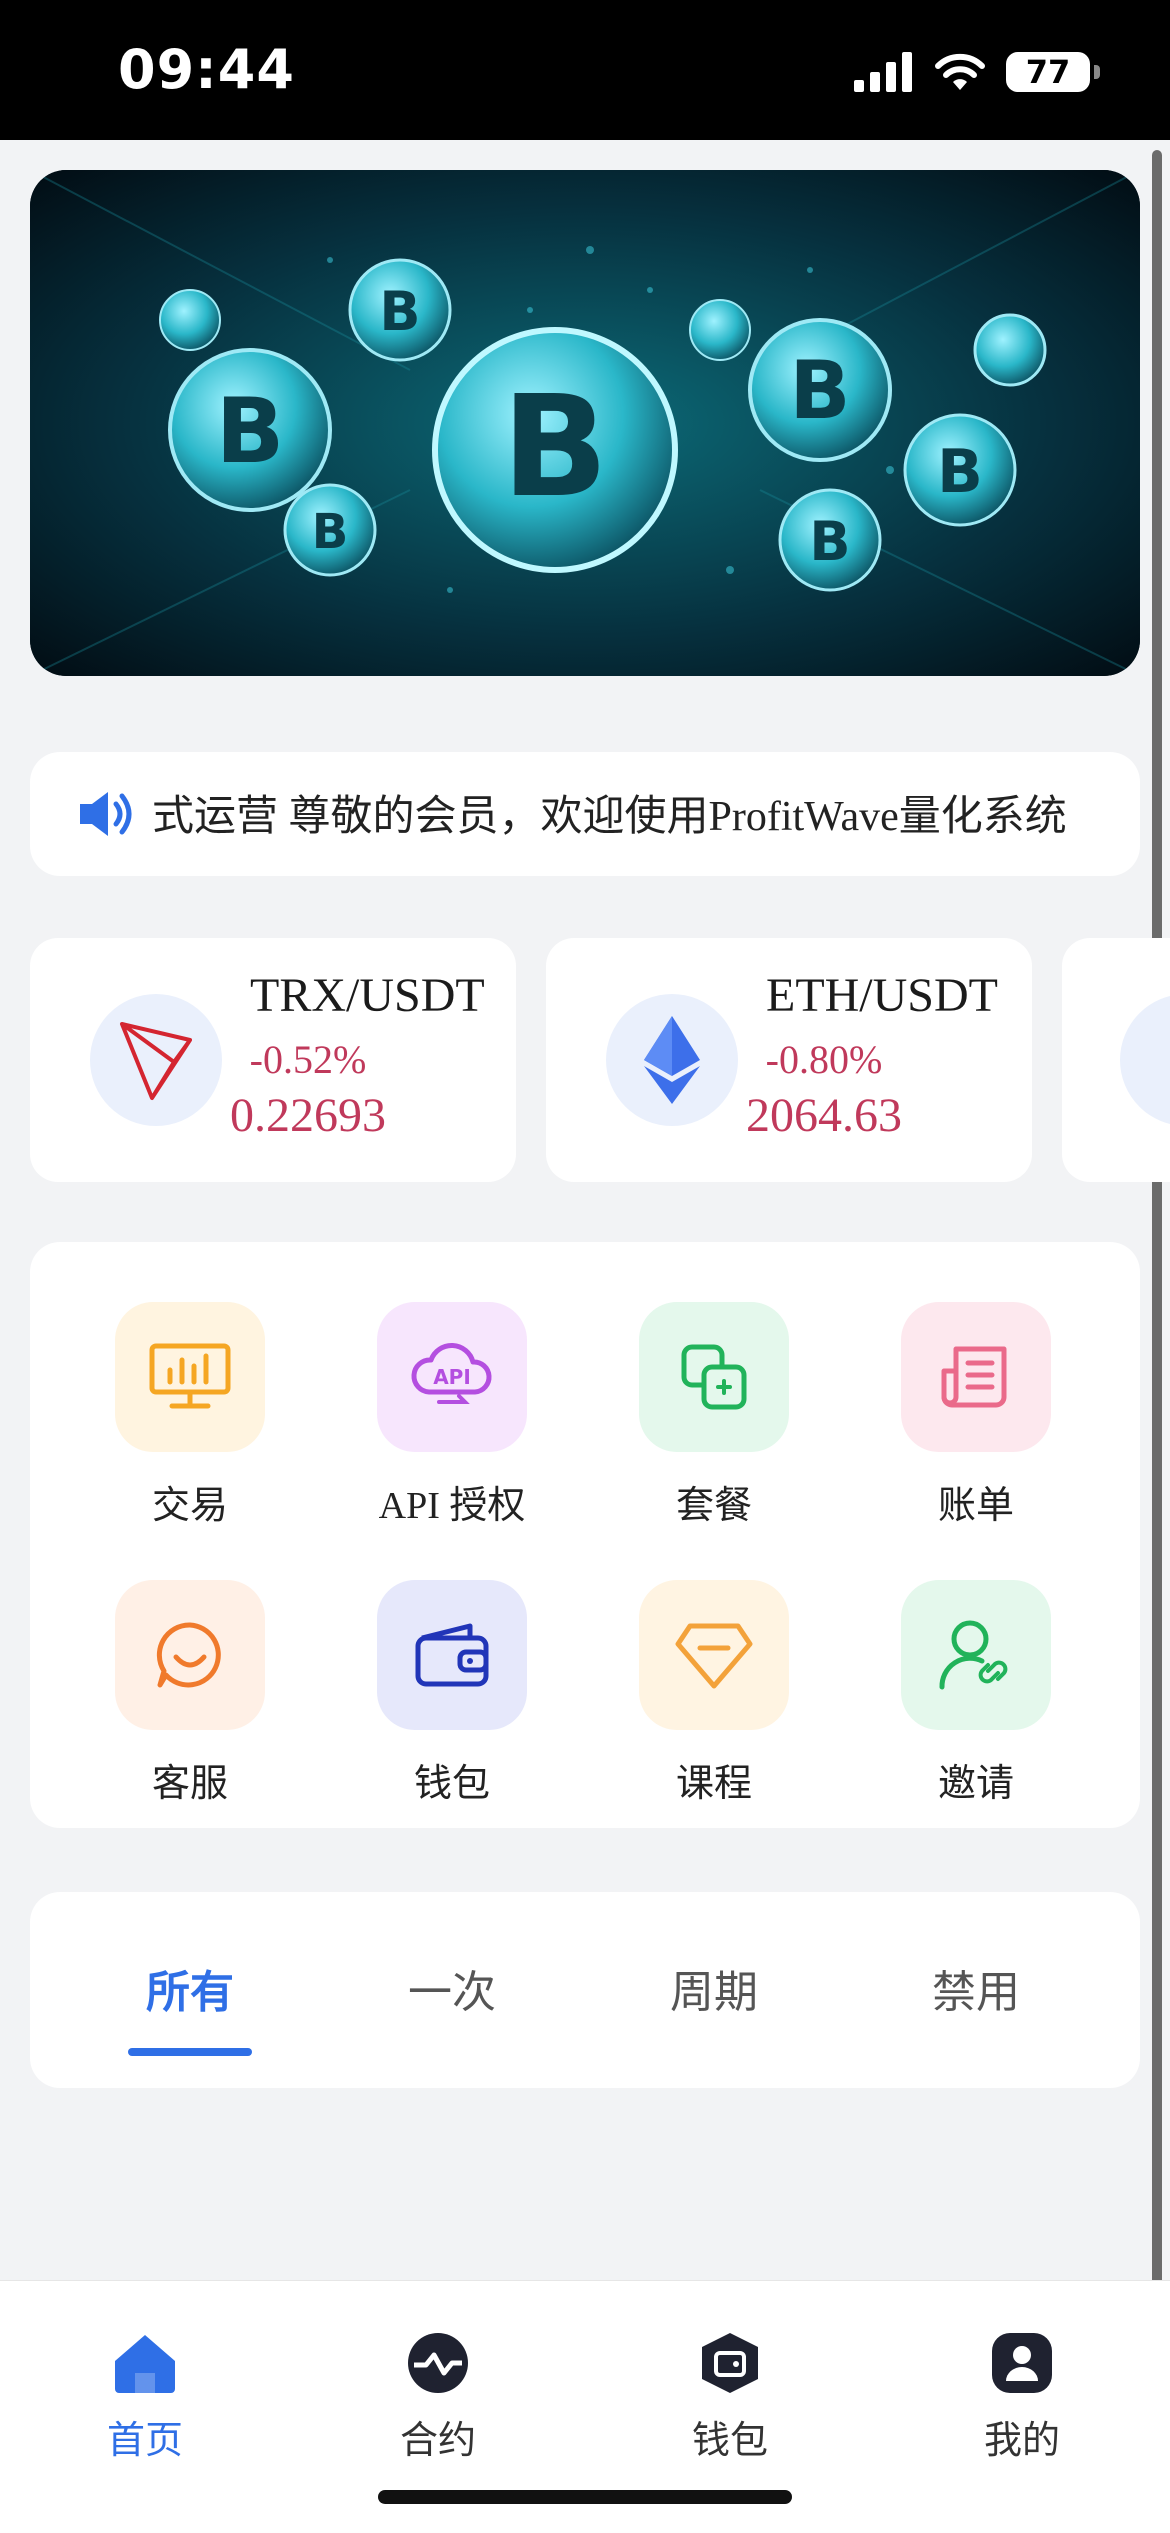  Describe the element at coordinates (975, 1505) in the screenshot. I see `grid-item-label: 账单` at that location.